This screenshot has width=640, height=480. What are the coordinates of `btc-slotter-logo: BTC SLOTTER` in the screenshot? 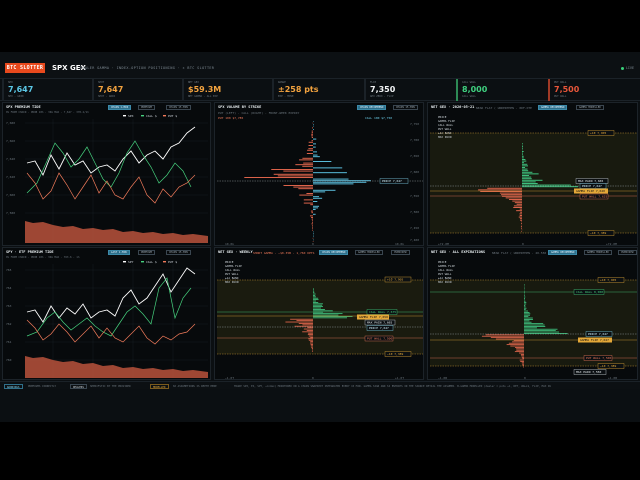 It's located at (25, 68).